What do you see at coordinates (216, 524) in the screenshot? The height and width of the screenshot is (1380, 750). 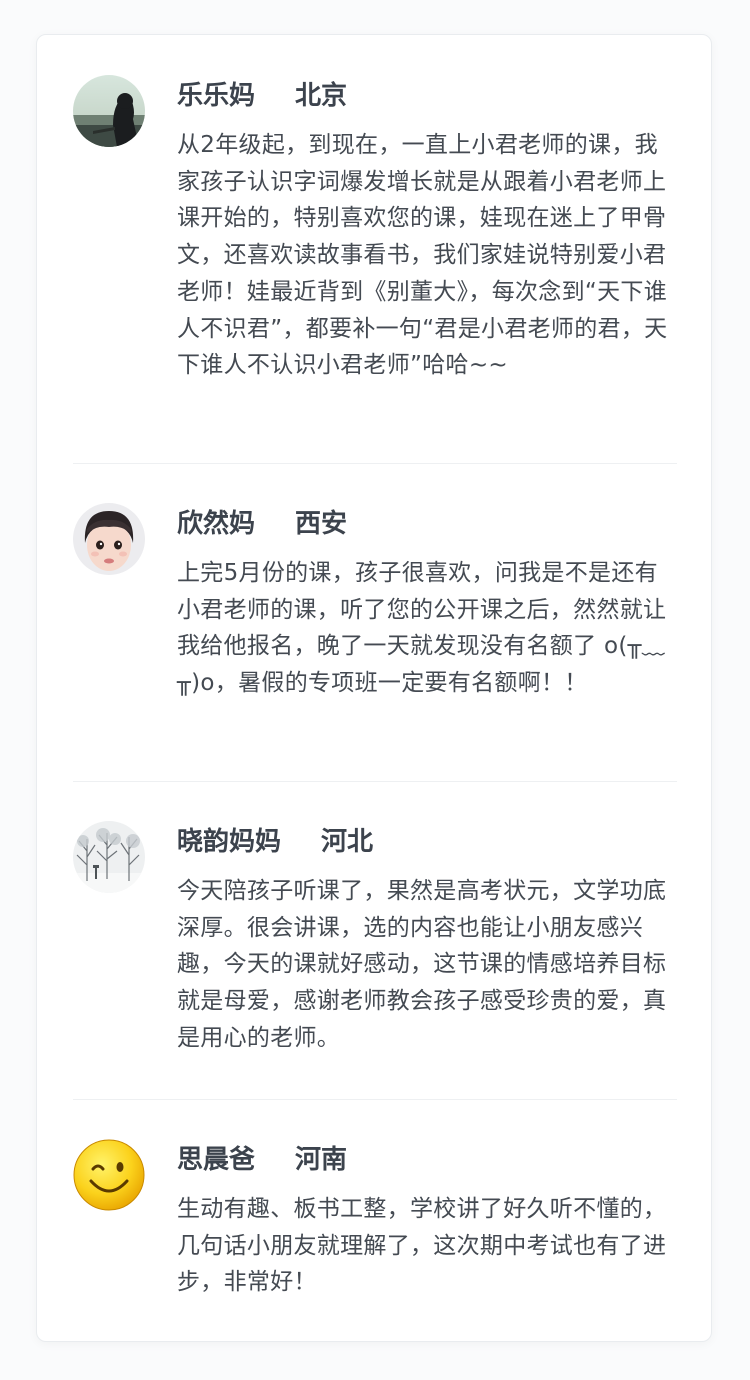 I see `reviewer-name: 欣然妈` at bounding box center [216, 524].